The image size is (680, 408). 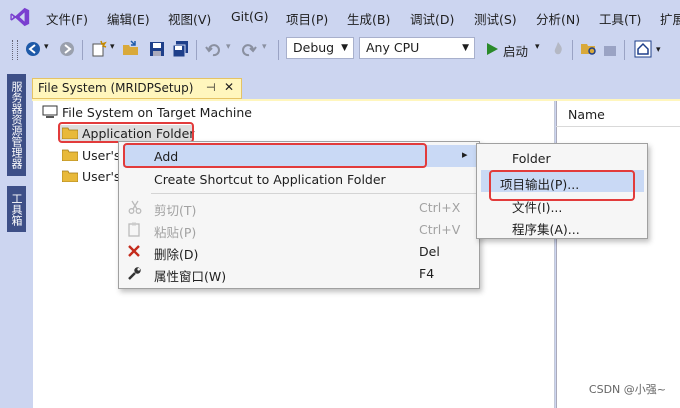 I want to click on toolbar-overflow-icon: ▾, so click(x=658, y=50).